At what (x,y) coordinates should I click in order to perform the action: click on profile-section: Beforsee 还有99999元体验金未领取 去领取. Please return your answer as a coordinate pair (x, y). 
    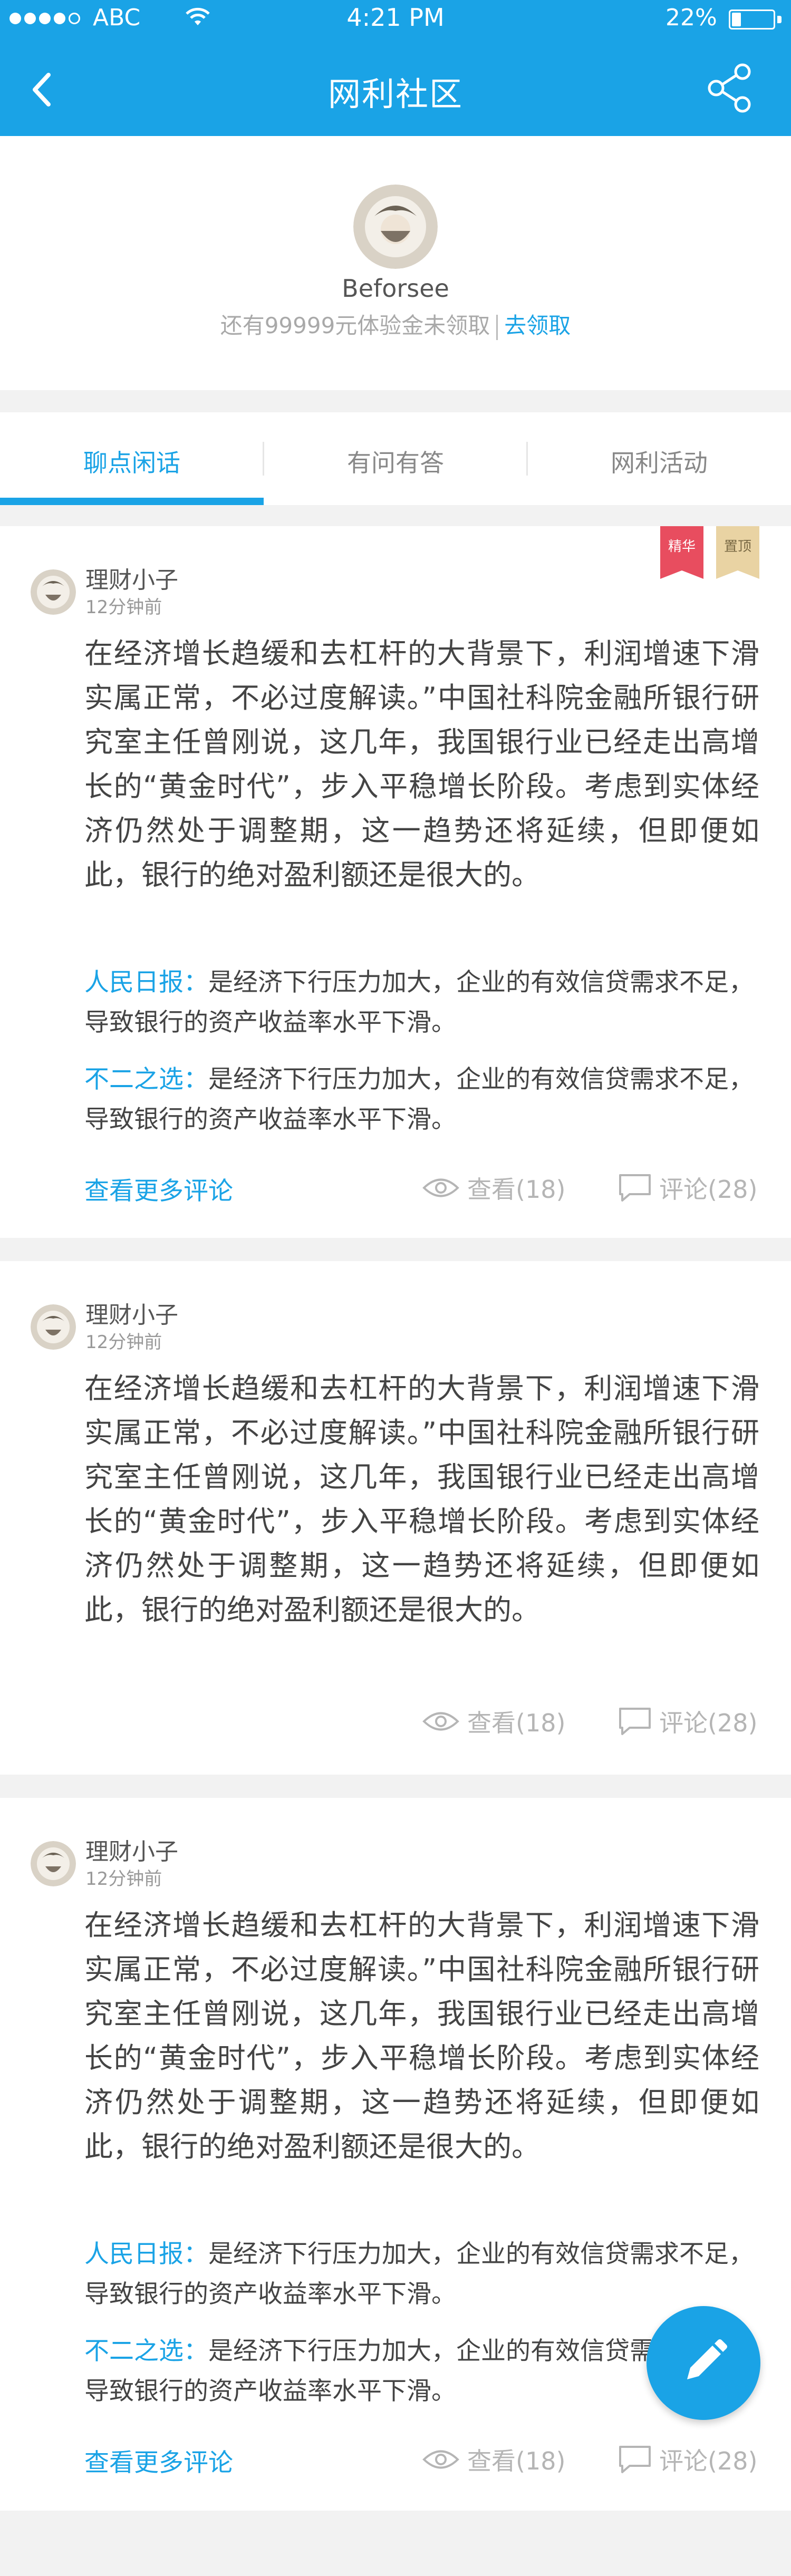
    Looking at the image, I should click on (395, 263).